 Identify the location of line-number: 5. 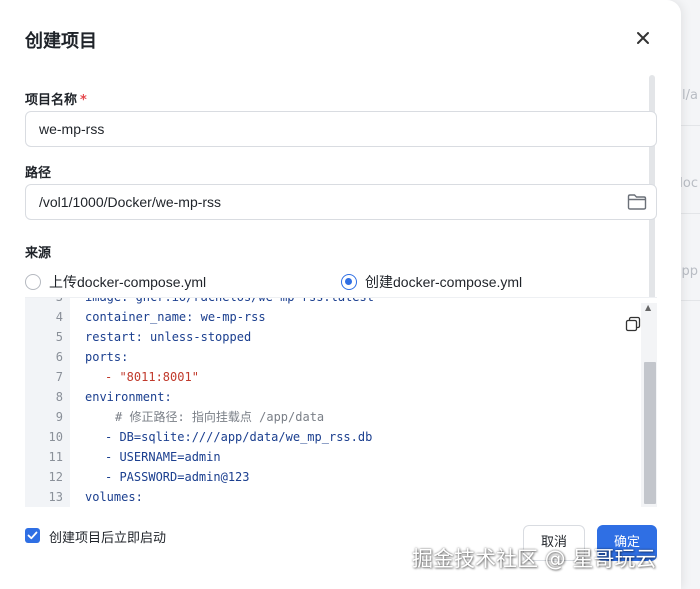
(59, 337).